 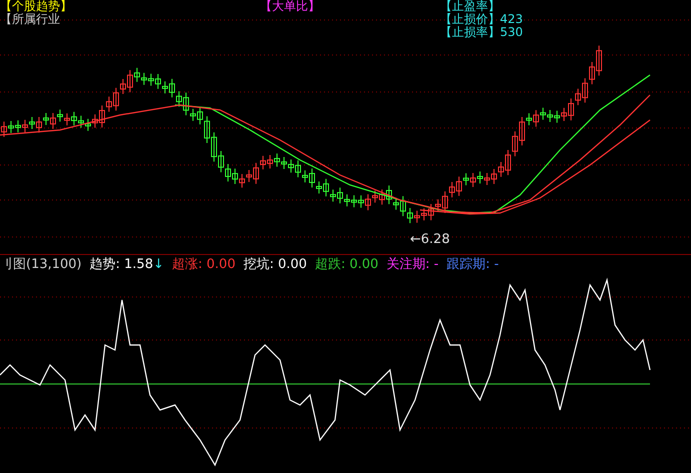 What do you see at coordinates (41, 265) in the screenshot?
I see `indicator-title: 刂图(13,100)` at bounding box center [41, 265].